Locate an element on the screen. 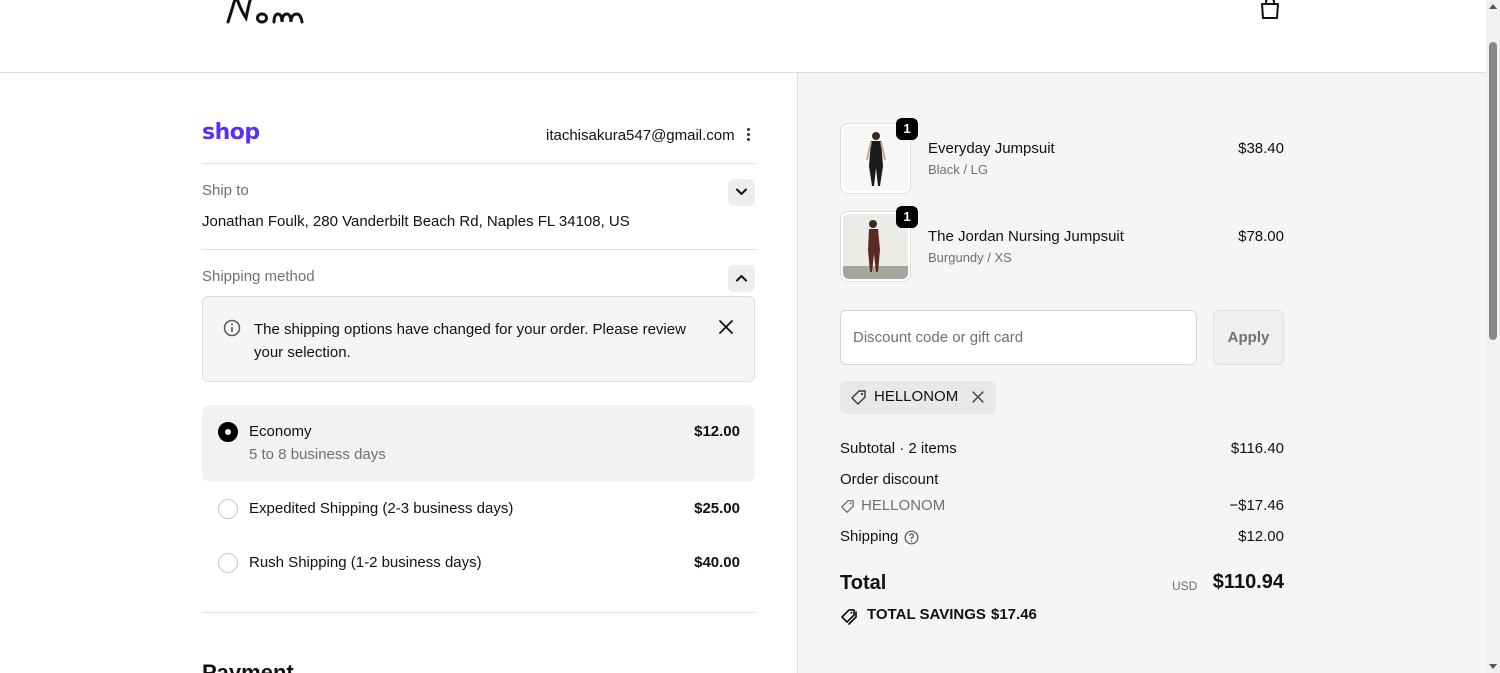 The image size is (1500, 673). account-menu-icon is located at coordinates (748, 136).